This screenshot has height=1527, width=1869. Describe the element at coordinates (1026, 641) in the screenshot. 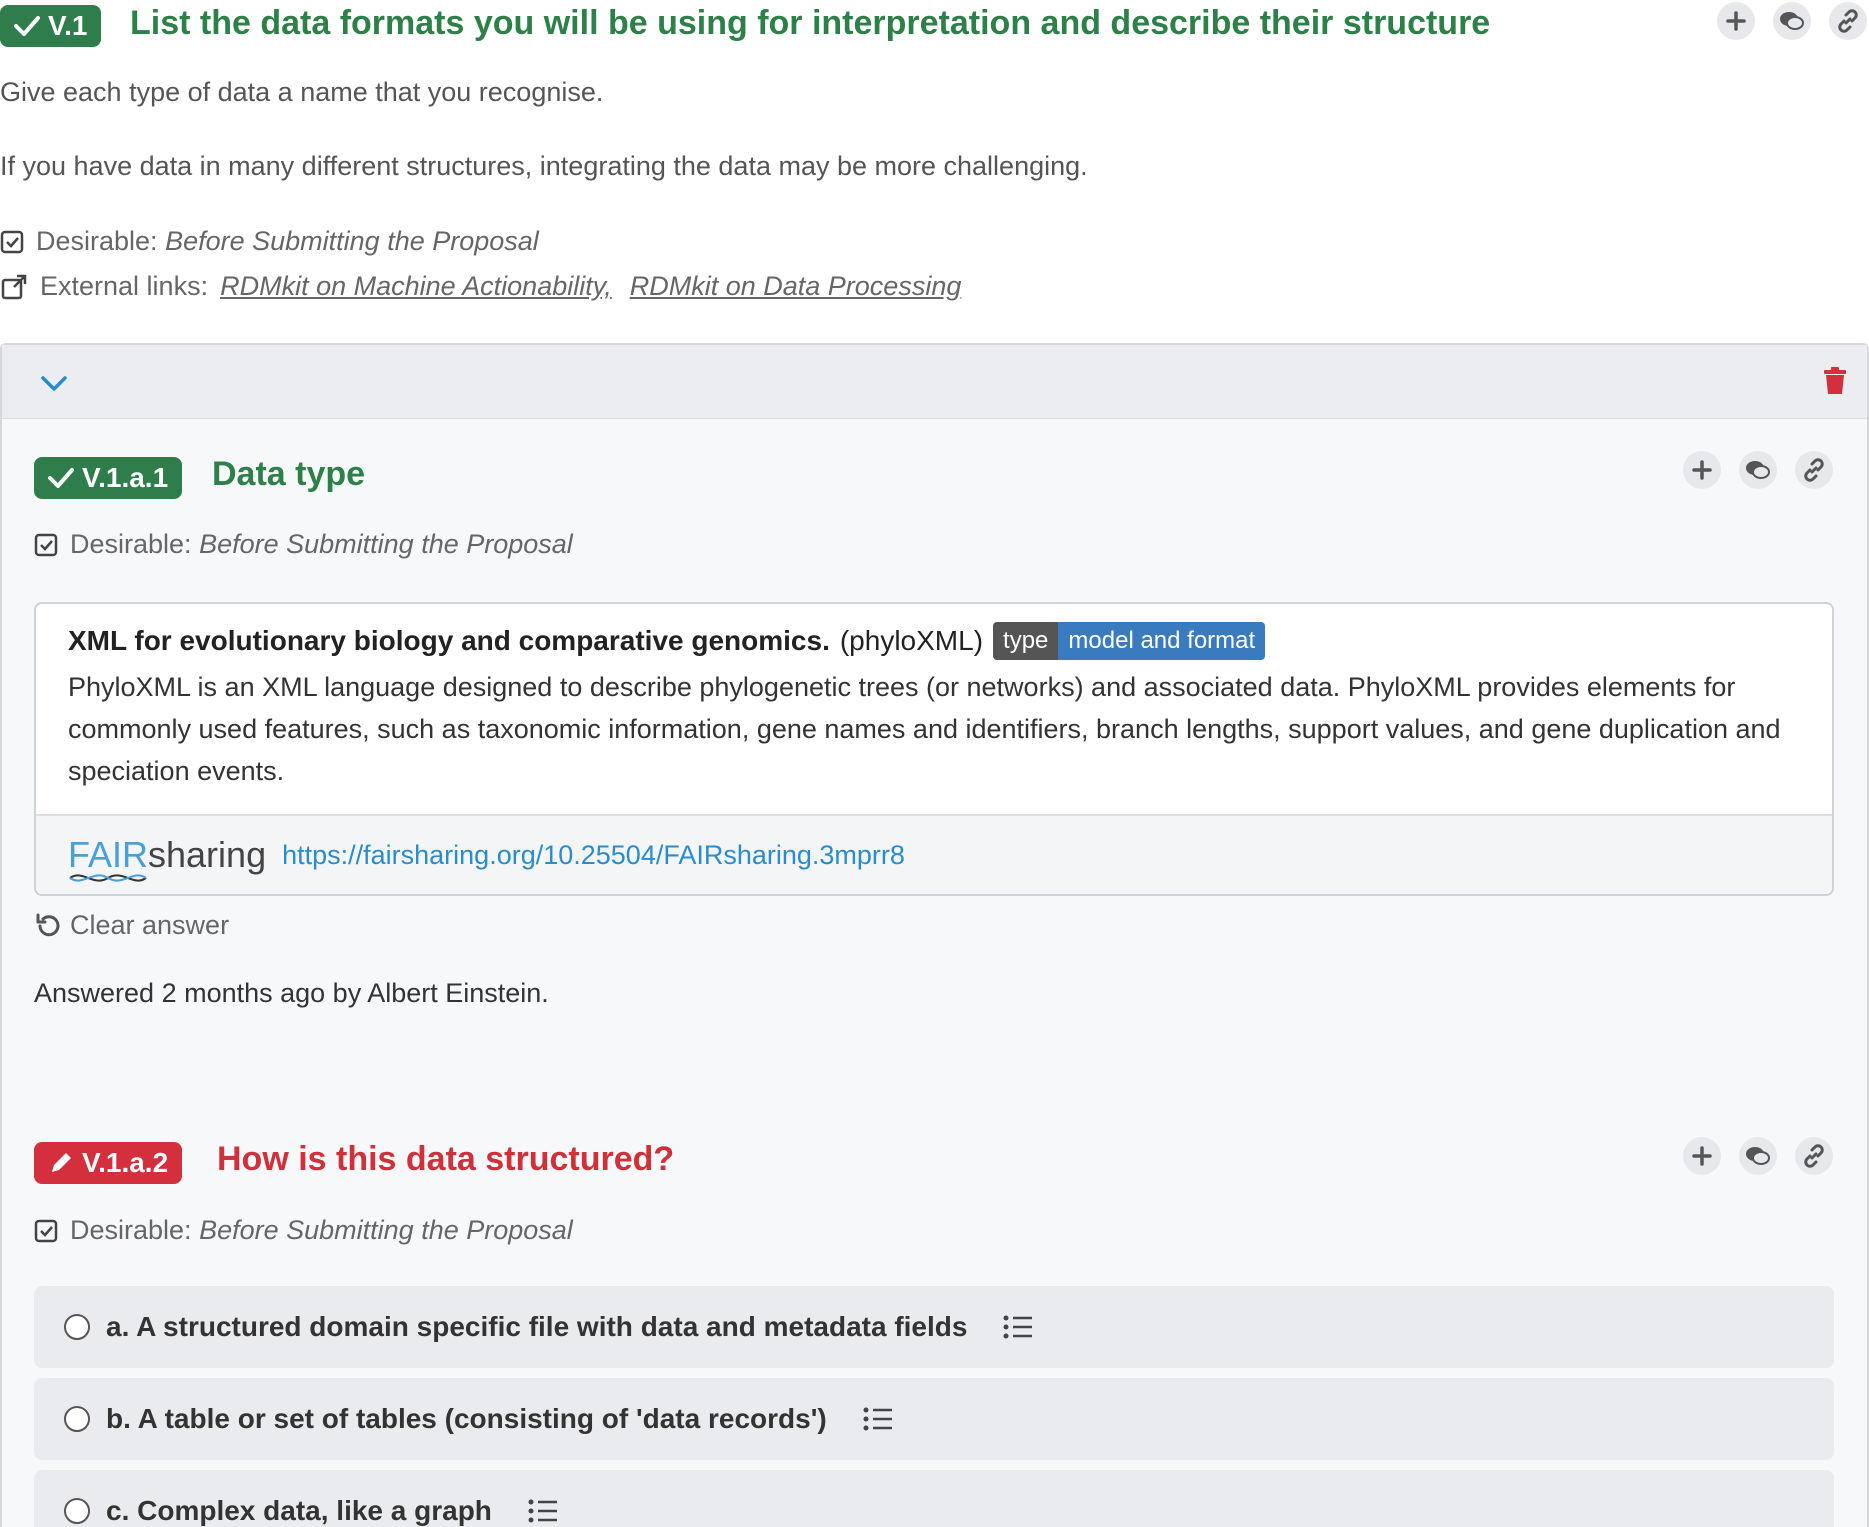

I see `tag-key: type` at that location.